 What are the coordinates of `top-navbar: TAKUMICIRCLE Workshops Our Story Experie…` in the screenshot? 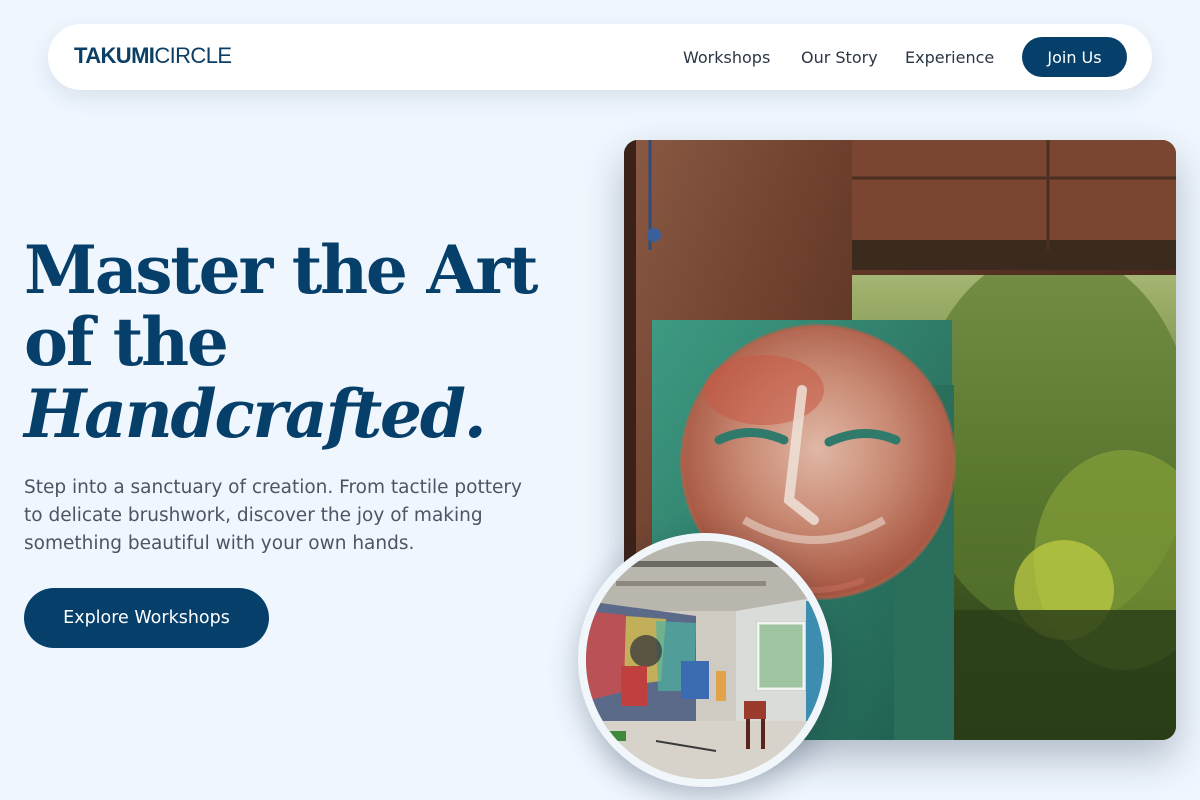 It's located at (600, 57).